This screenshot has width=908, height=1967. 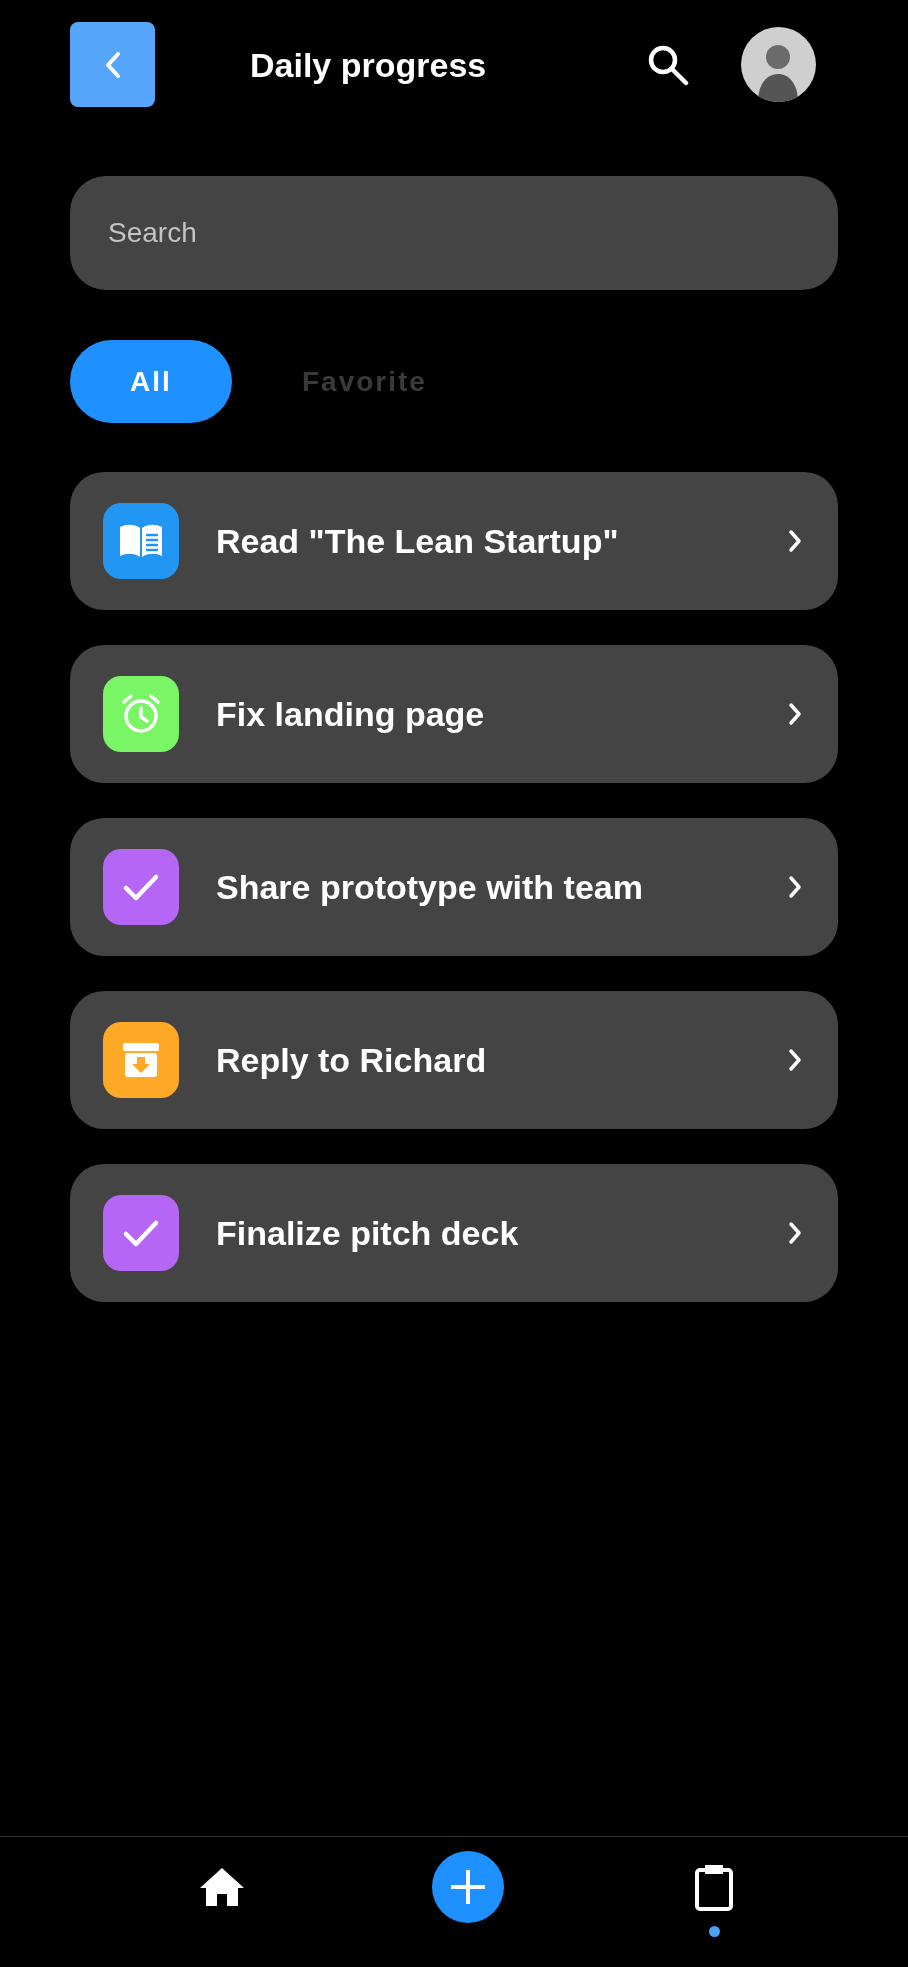 I want to click on task-title: Reply to Richard, so click(x=352, y=1060).